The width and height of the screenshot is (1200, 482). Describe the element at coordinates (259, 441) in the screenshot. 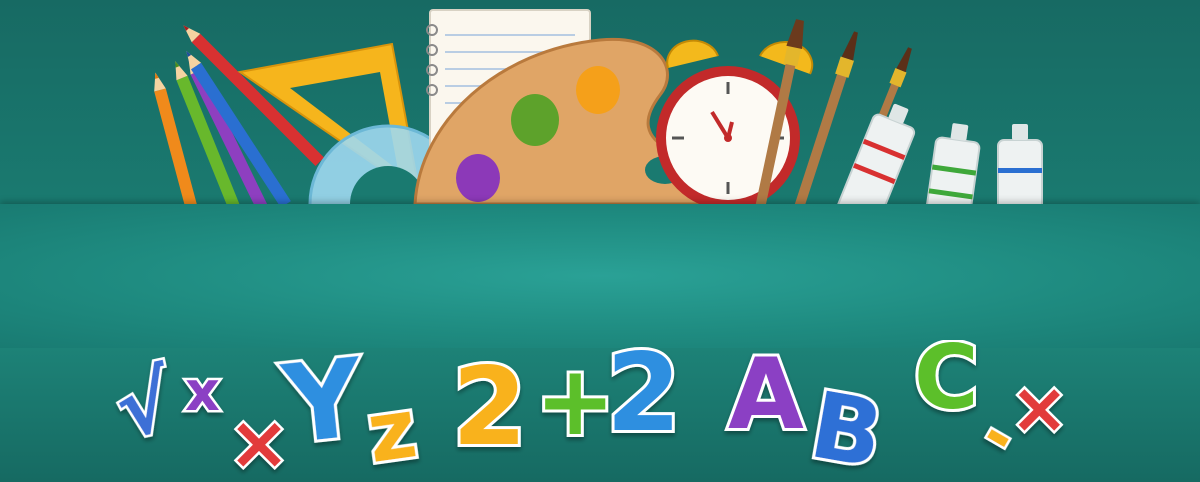

I see `times-symbol: ×` at that location.